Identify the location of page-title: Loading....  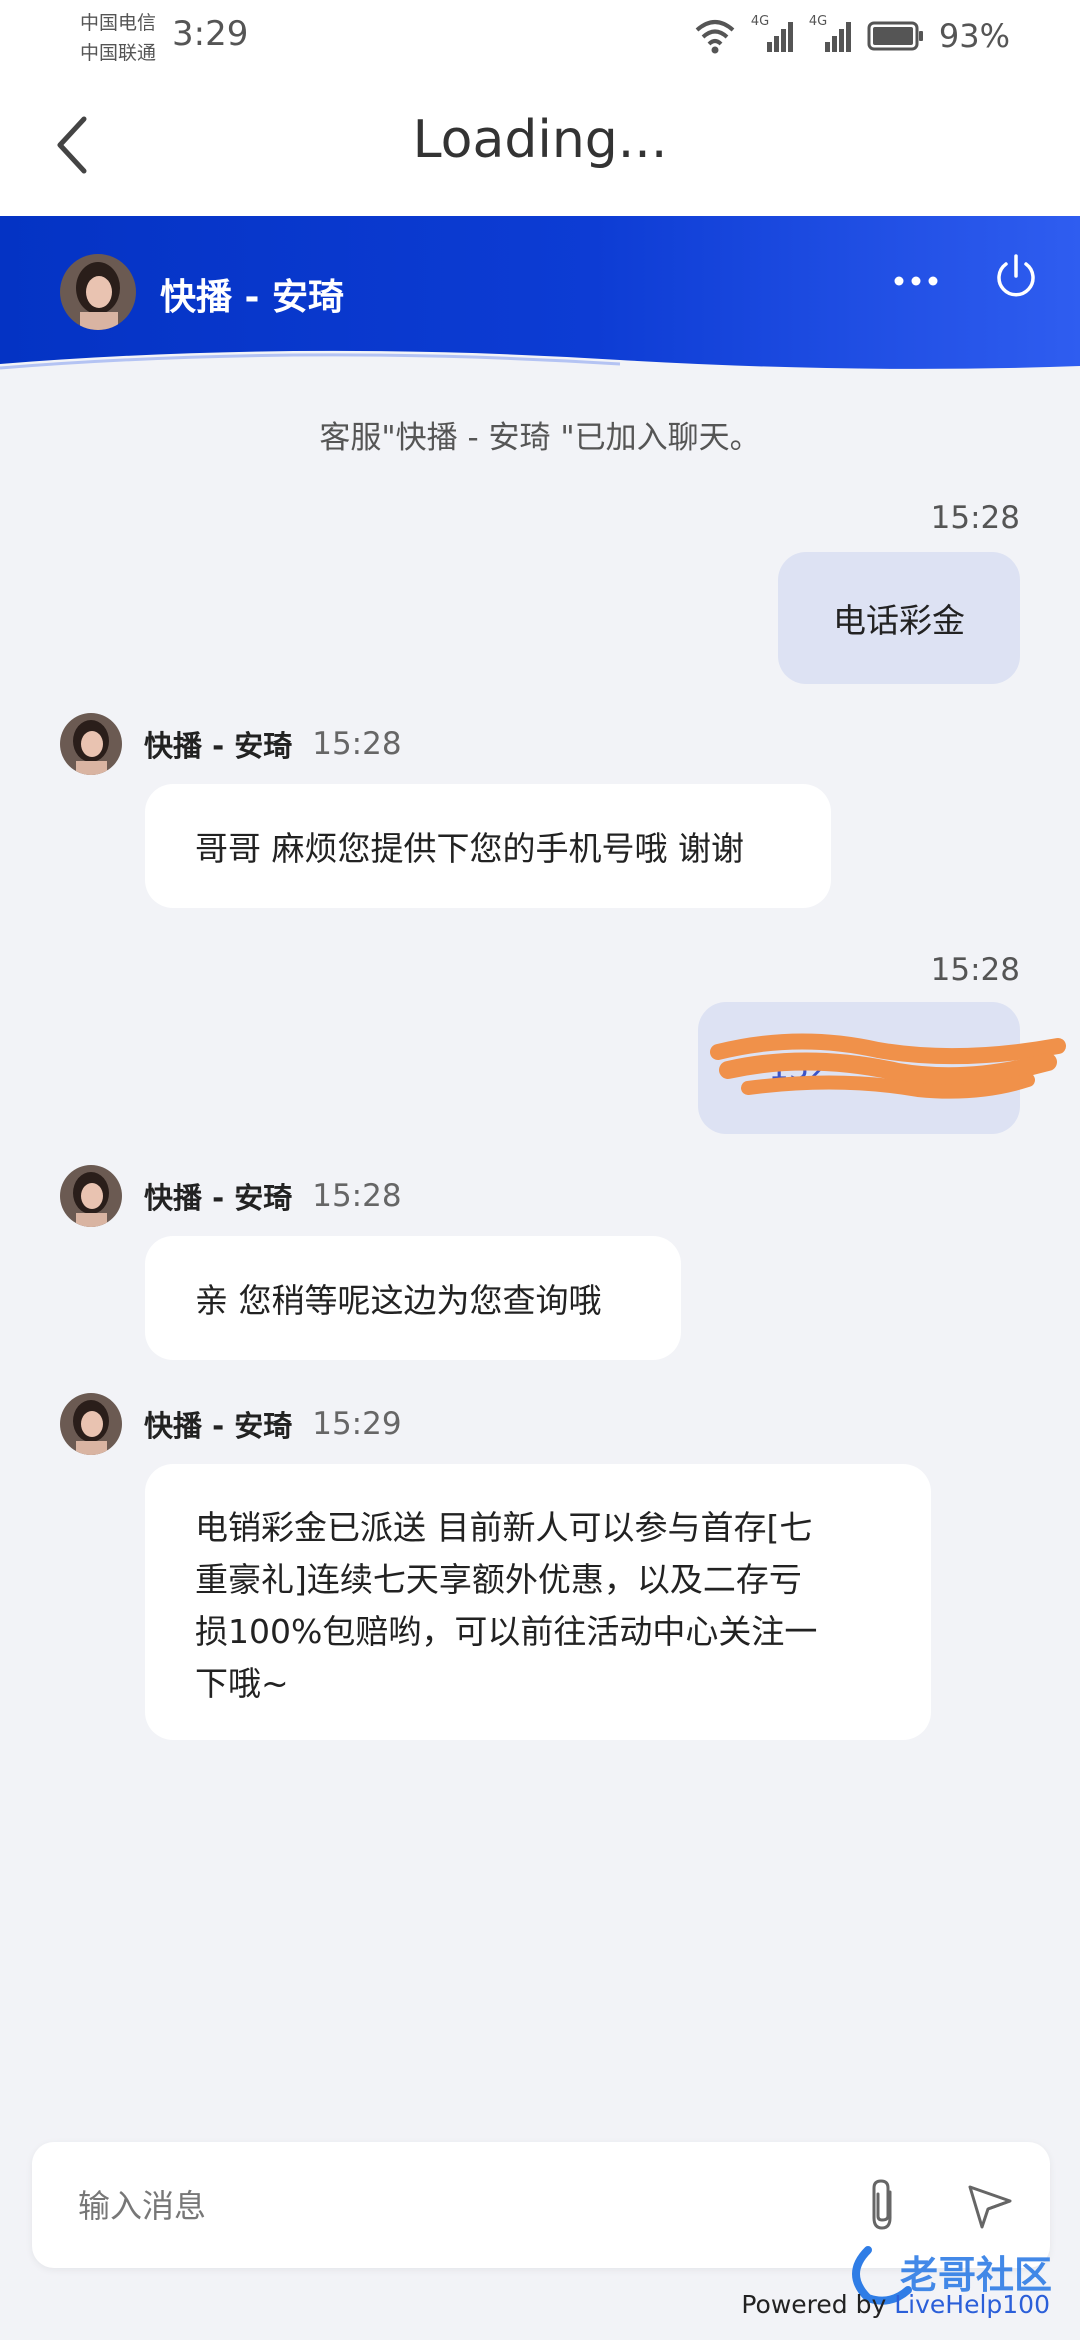
(540, 140).